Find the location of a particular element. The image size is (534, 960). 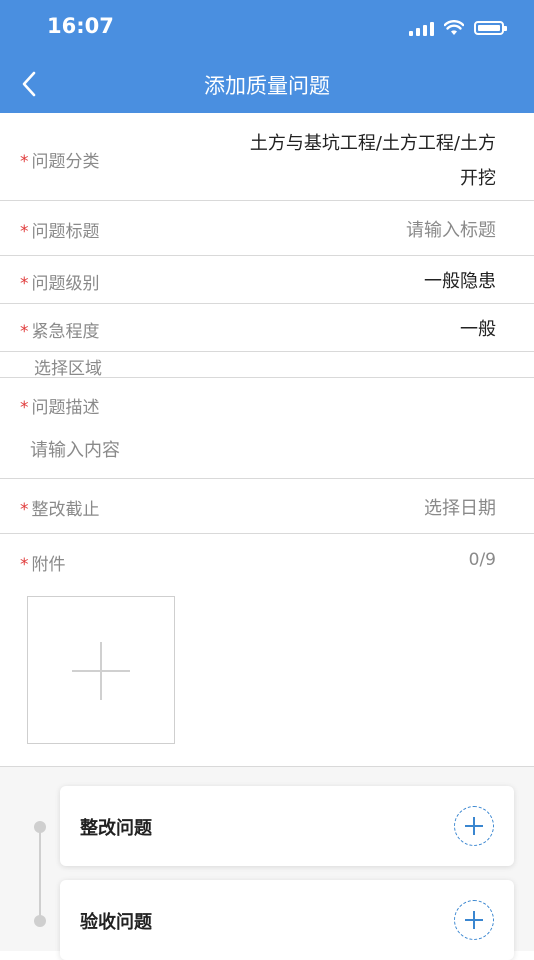

battery-icon is located at coordinates (490, 28).